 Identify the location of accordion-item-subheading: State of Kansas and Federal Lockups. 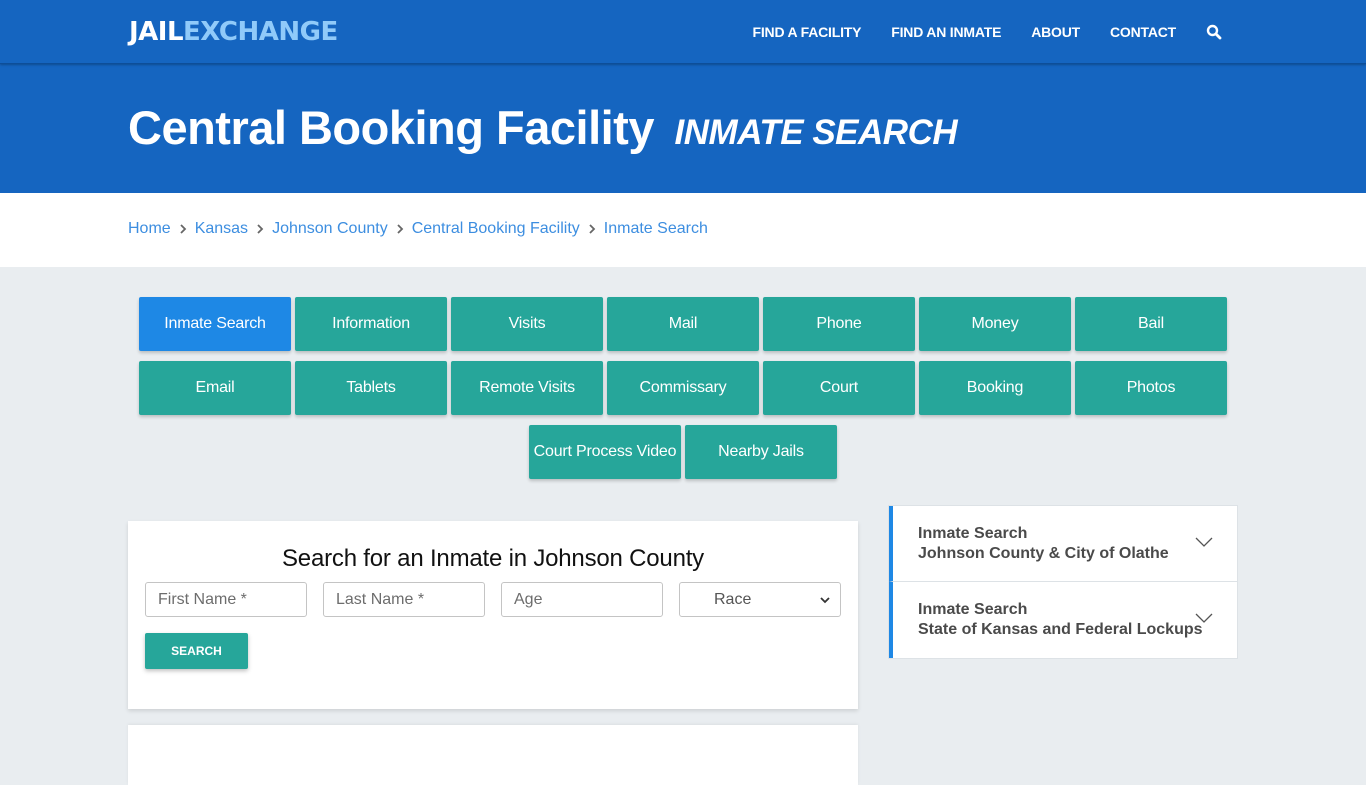
(1060, 629).